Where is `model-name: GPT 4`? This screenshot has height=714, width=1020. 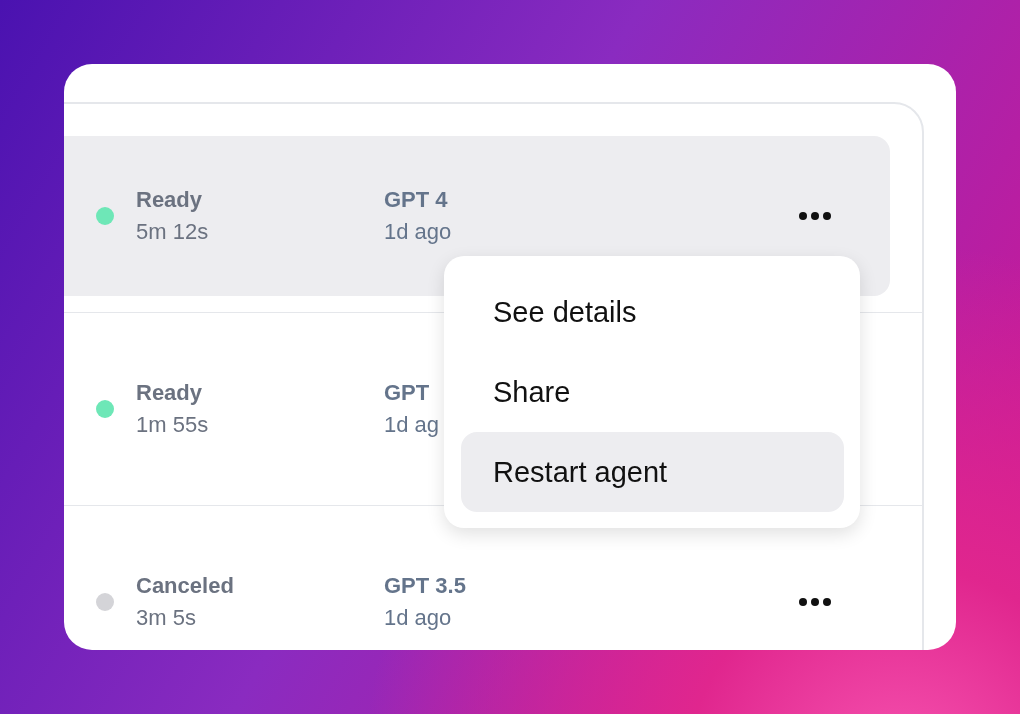 model-name: GPT 4 is located at coordinates (416, 200).